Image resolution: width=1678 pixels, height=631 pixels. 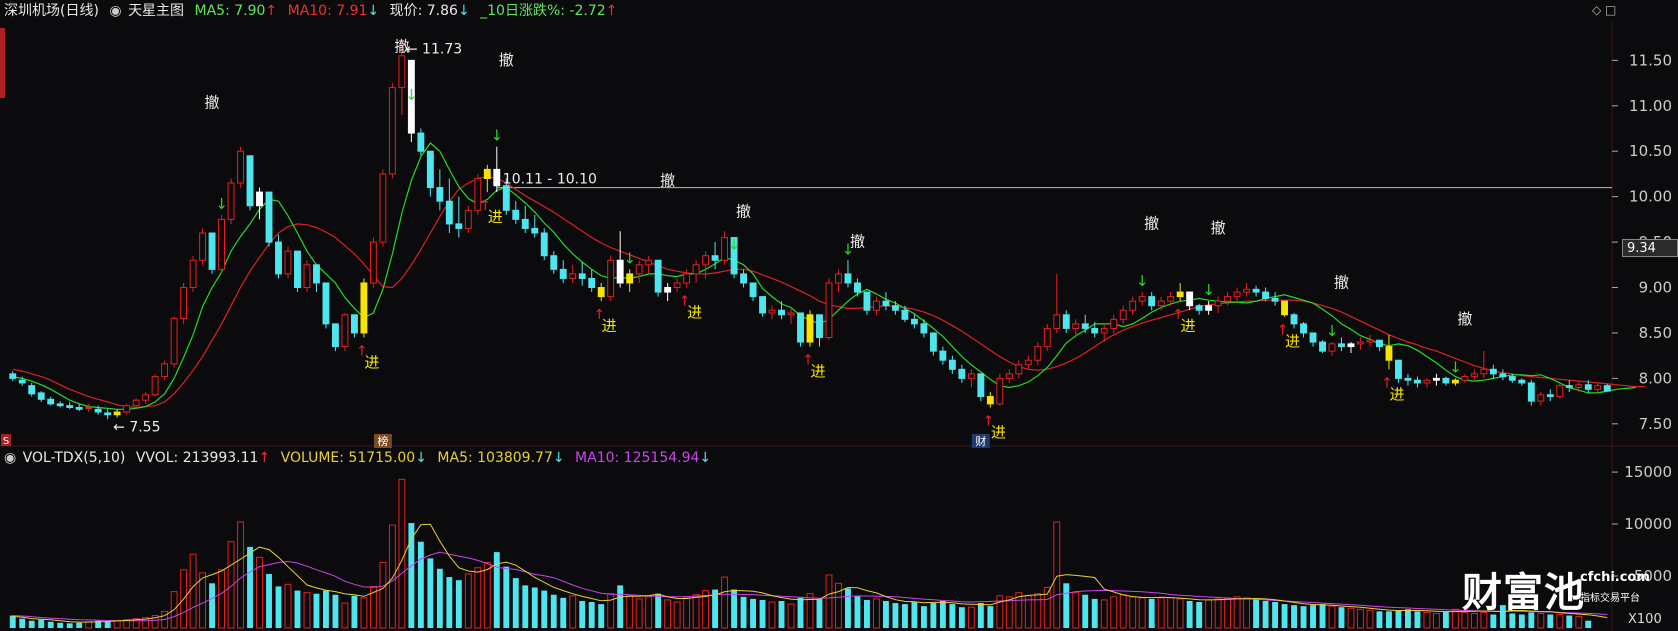 What do you see at coordinates (1650, 151) in the screenshot?
I see `y-tick-label: 10.50` at bounding box center [1650, 151].